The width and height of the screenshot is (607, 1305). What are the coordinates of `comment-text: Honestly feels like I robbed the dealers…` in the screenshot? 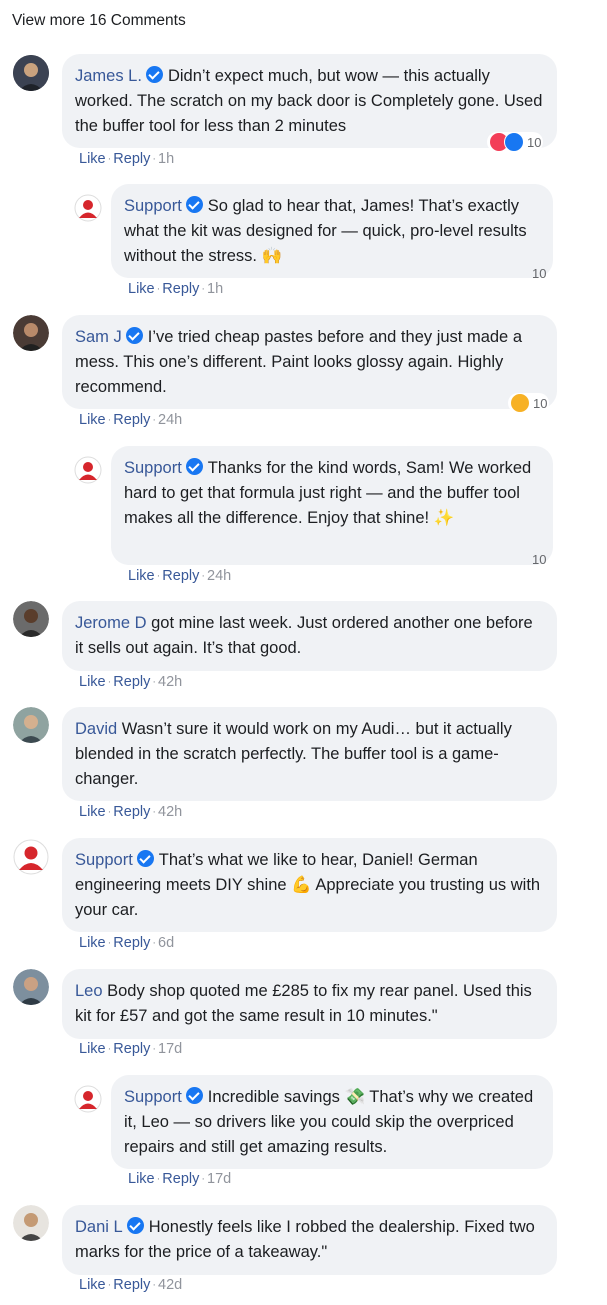 It's located at (305, 1239).